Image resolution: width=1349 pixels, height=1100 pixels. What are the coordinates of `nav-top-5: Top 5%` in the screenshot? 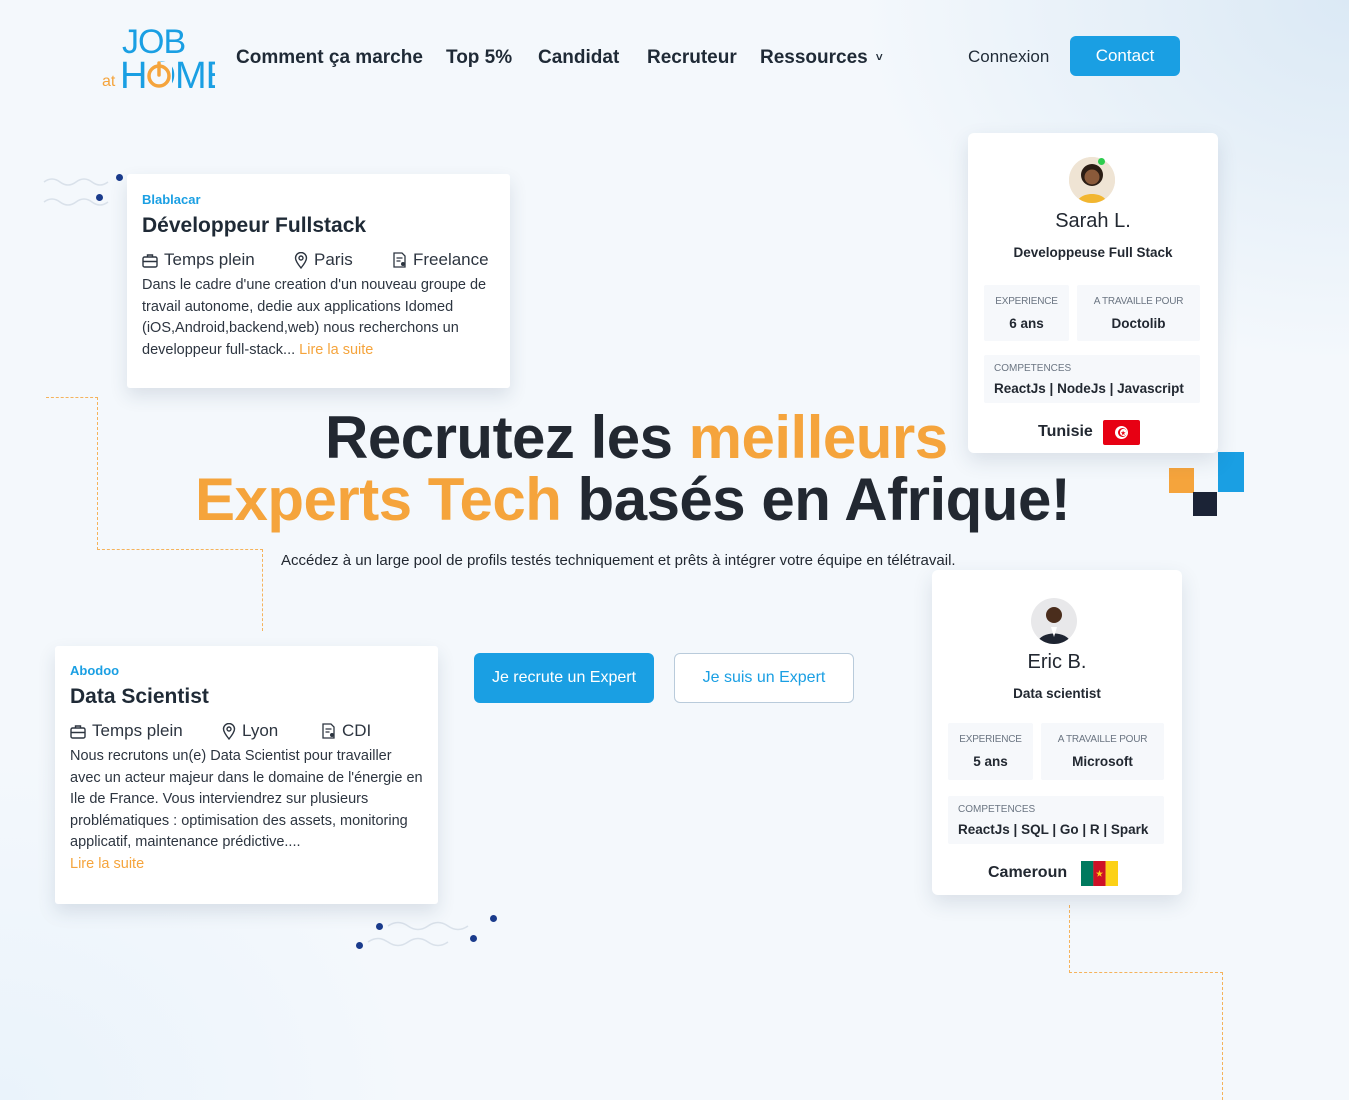 It's located at (479, 58).